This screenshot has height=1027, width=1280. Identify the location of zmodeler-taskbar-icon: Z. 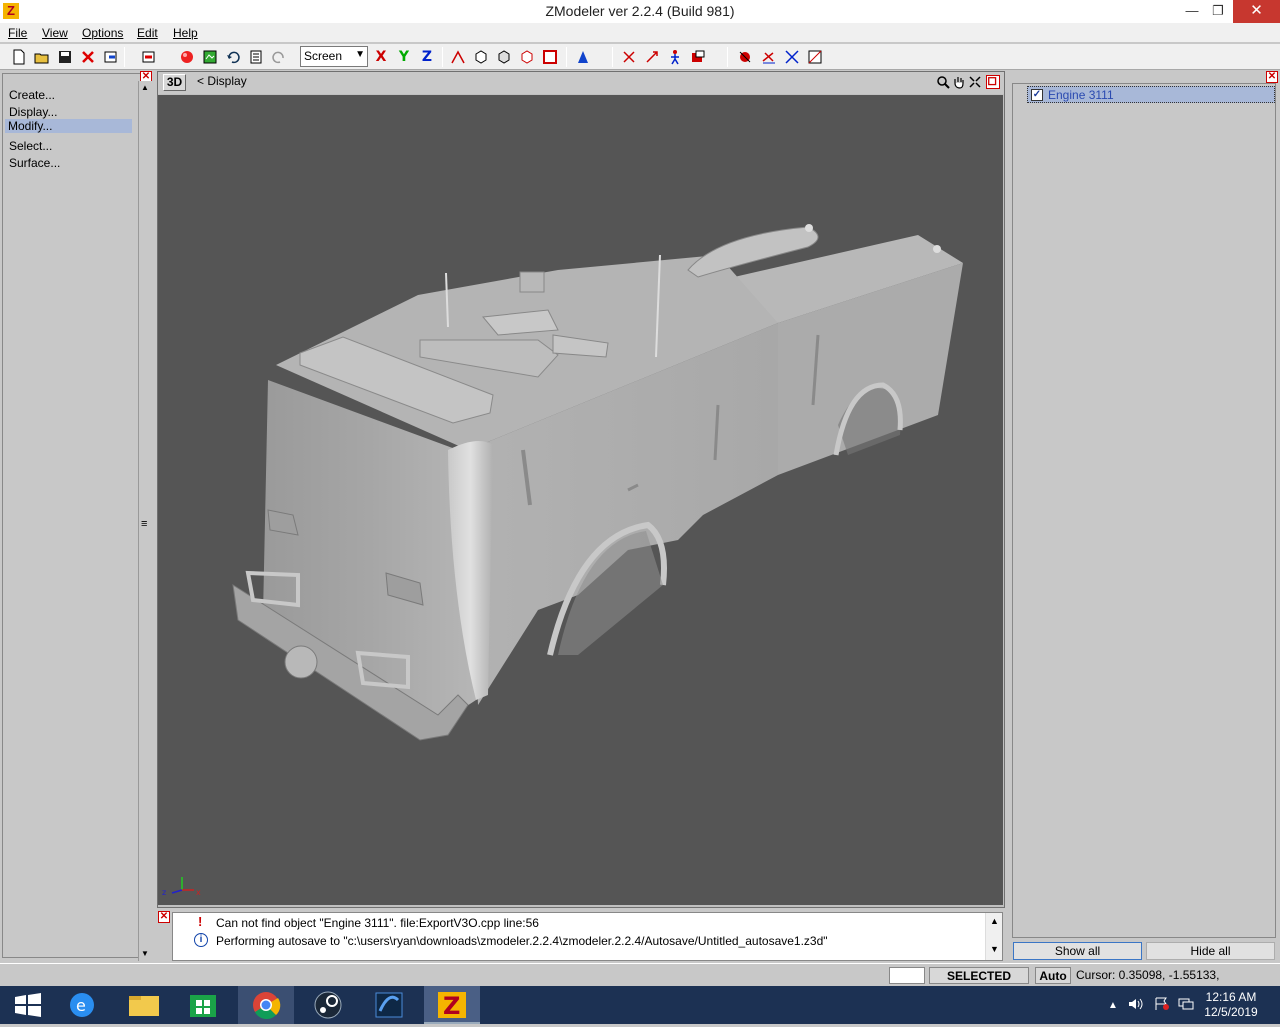
(452, 1005).